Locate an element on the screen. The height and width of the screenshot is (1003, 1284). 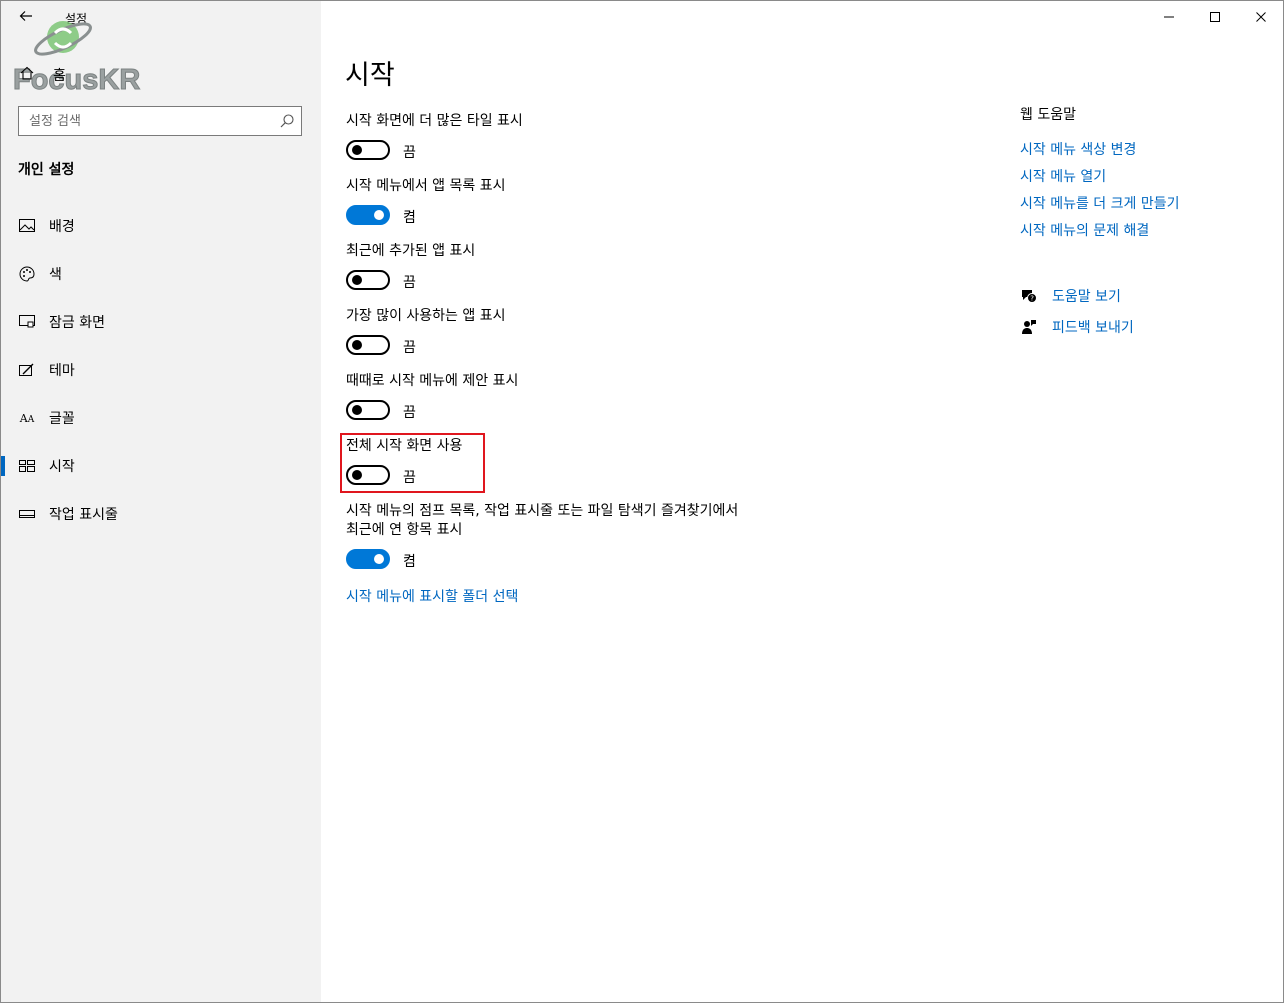
sidebar-item-label: 테마 is located at coordinates (62, 371).